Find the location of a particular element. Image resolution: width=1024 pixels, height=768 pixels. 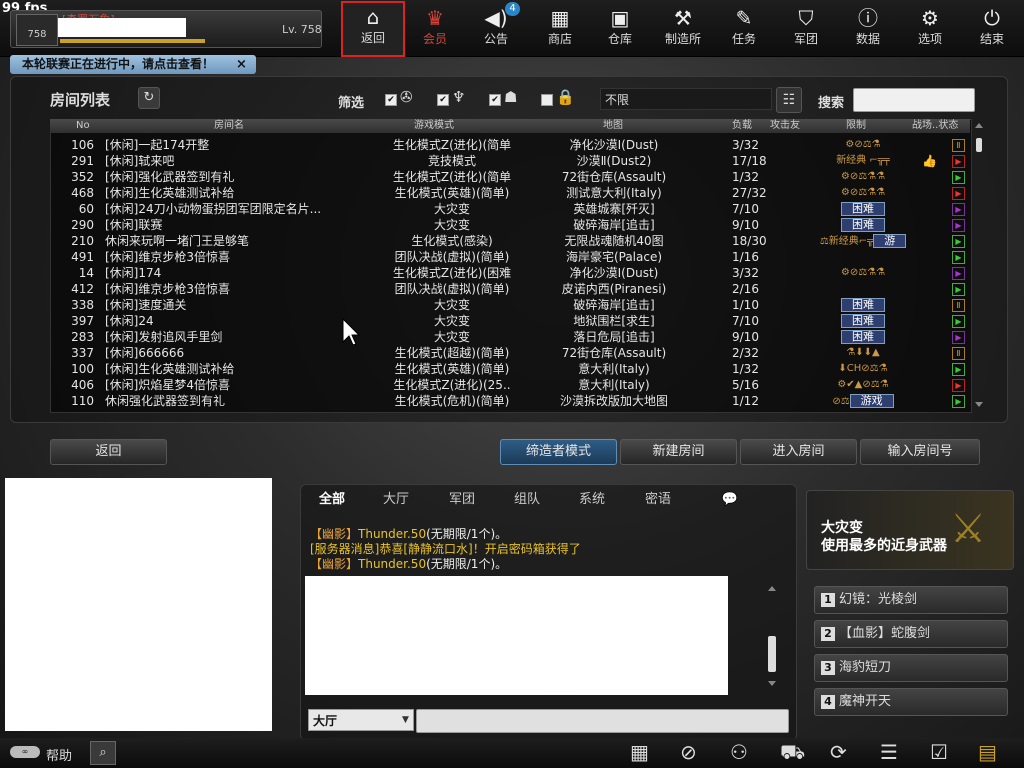

film-icon: ▤ is located at coordinates (987, 752).